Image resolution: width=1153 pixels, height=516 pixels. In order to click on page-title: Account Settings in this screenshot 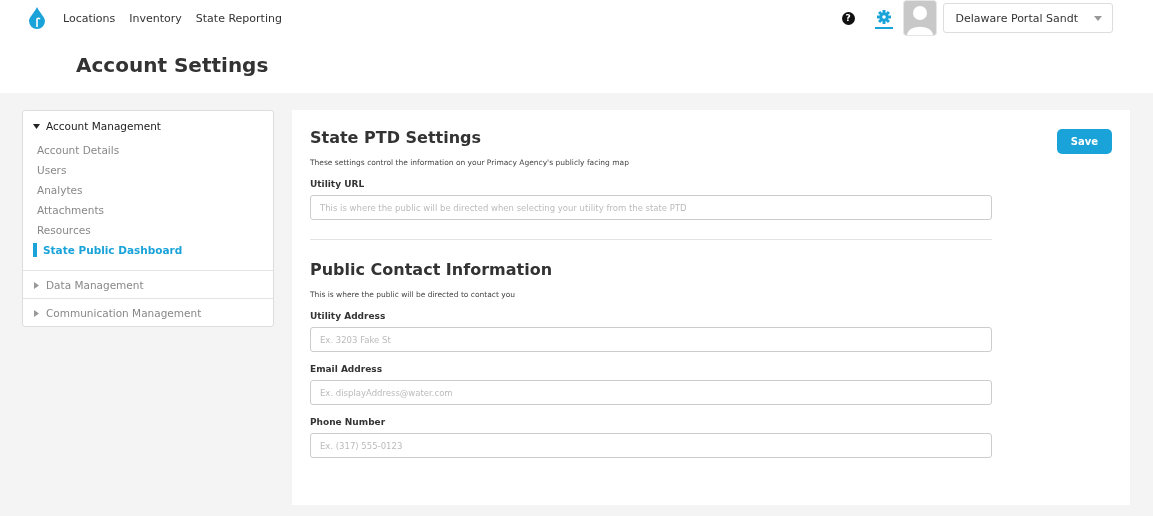, I will do `click(173, 66)`.